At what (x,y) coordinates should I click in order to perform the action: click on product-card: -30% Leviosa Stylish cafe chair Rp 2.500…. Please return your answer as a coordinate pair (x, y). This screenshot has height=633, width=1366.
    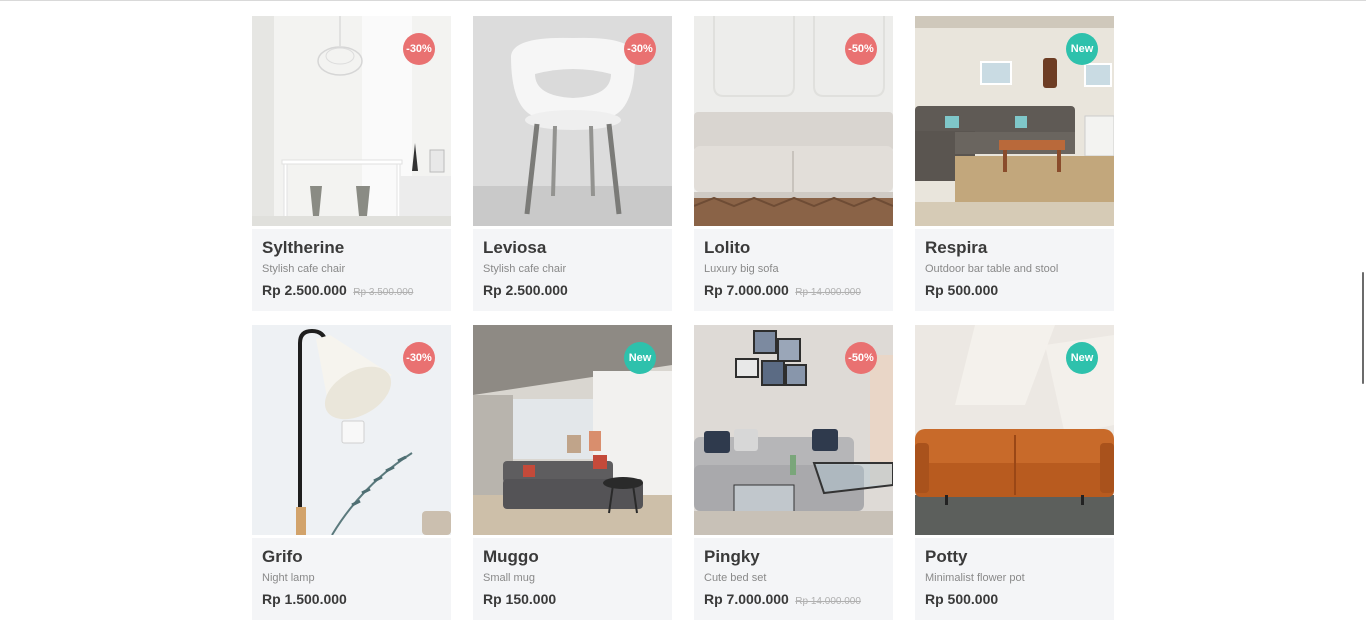
    Looking at the image, I should click on (572, 163).